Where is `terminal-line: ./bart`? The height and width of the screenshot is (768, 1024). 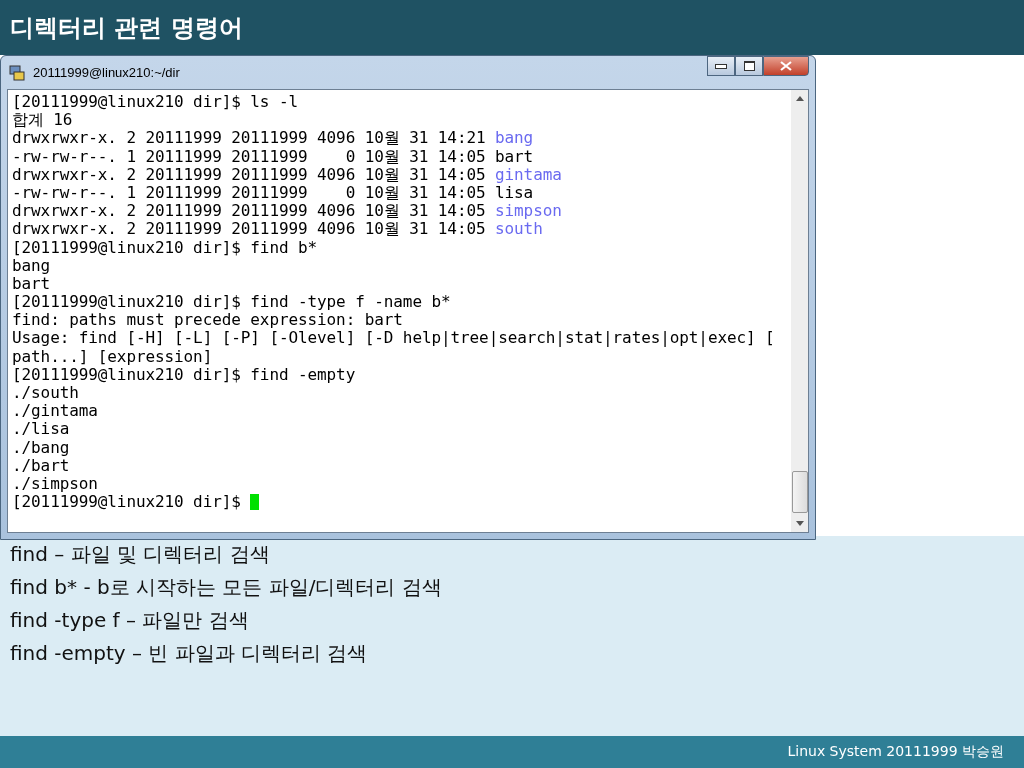 terminal-line: ./bart is located at coordinates (41, 465).